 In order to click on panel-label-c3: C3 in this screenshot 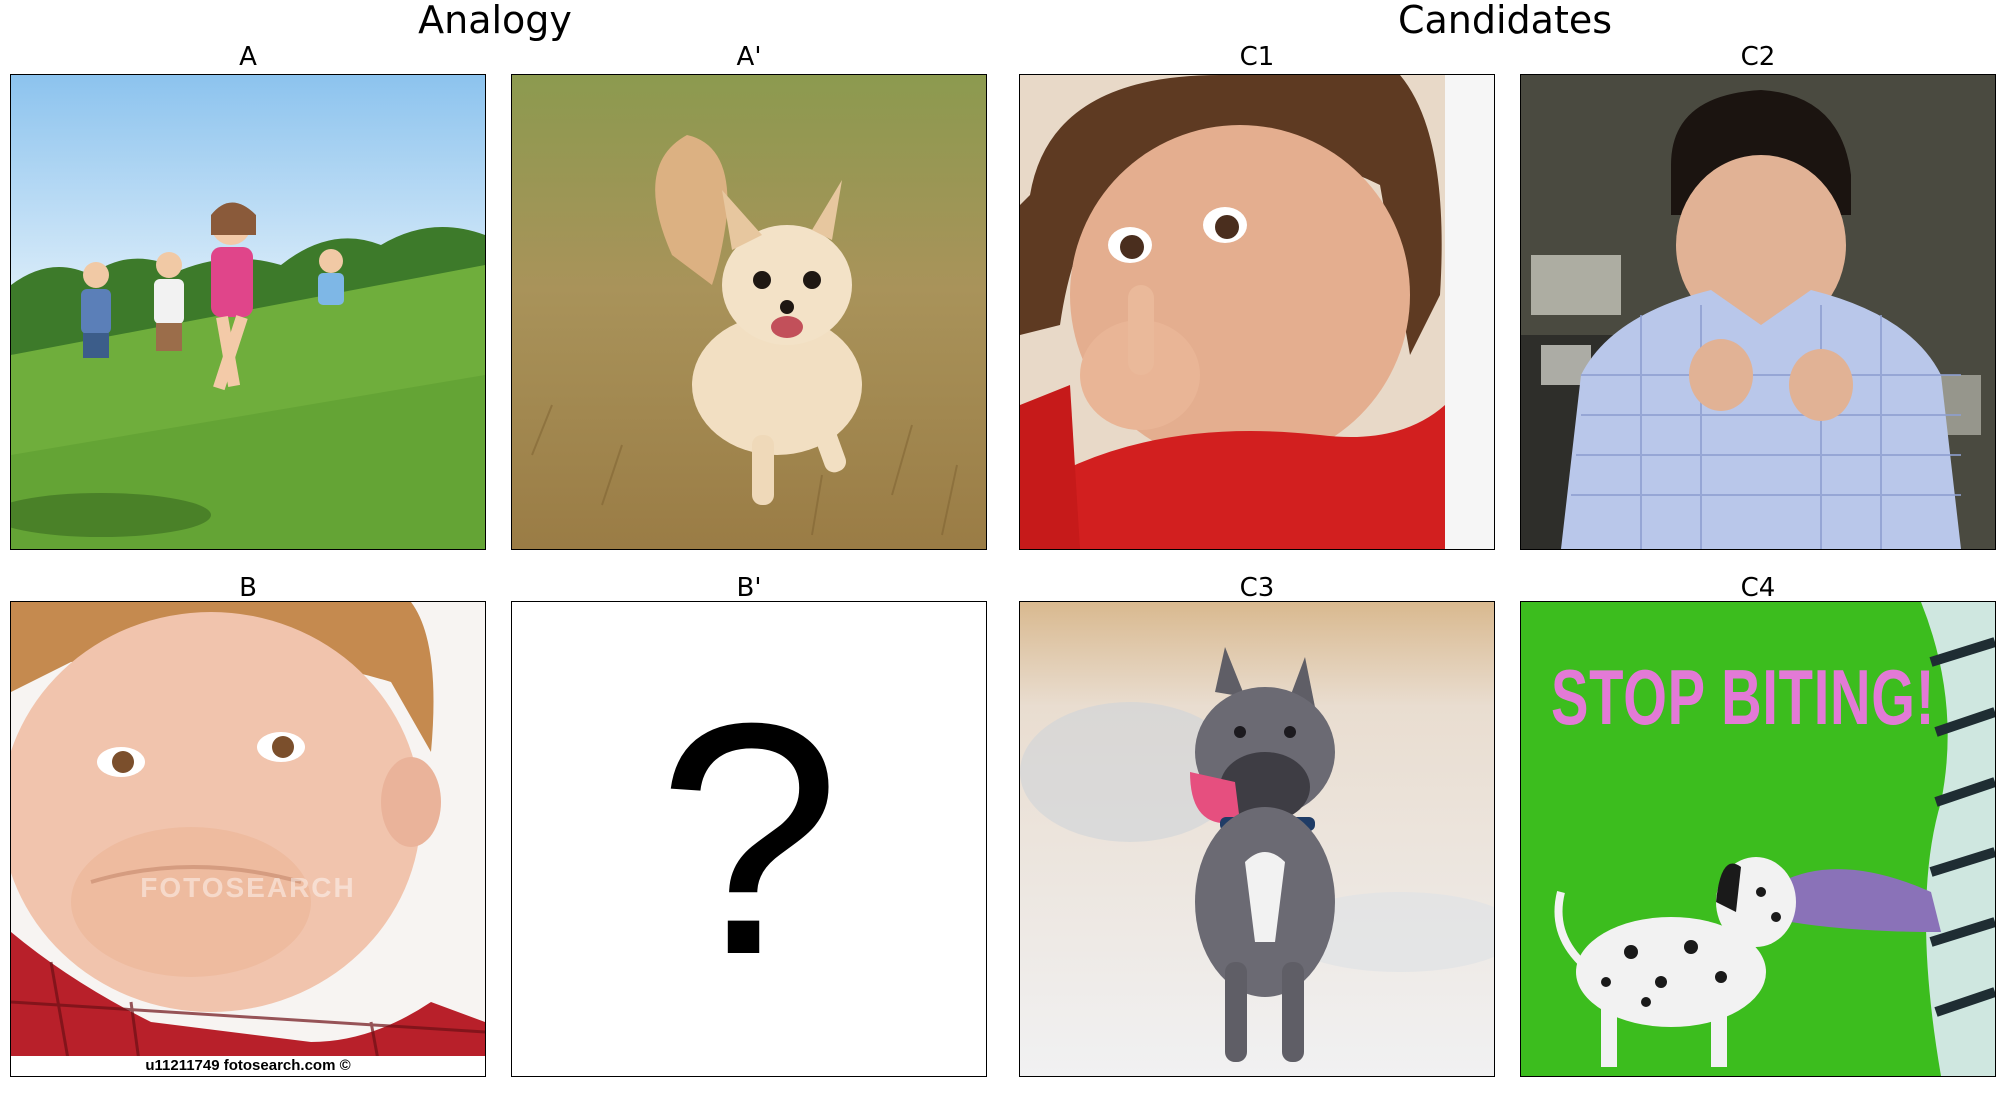, I will do `click(1257, 588)`.